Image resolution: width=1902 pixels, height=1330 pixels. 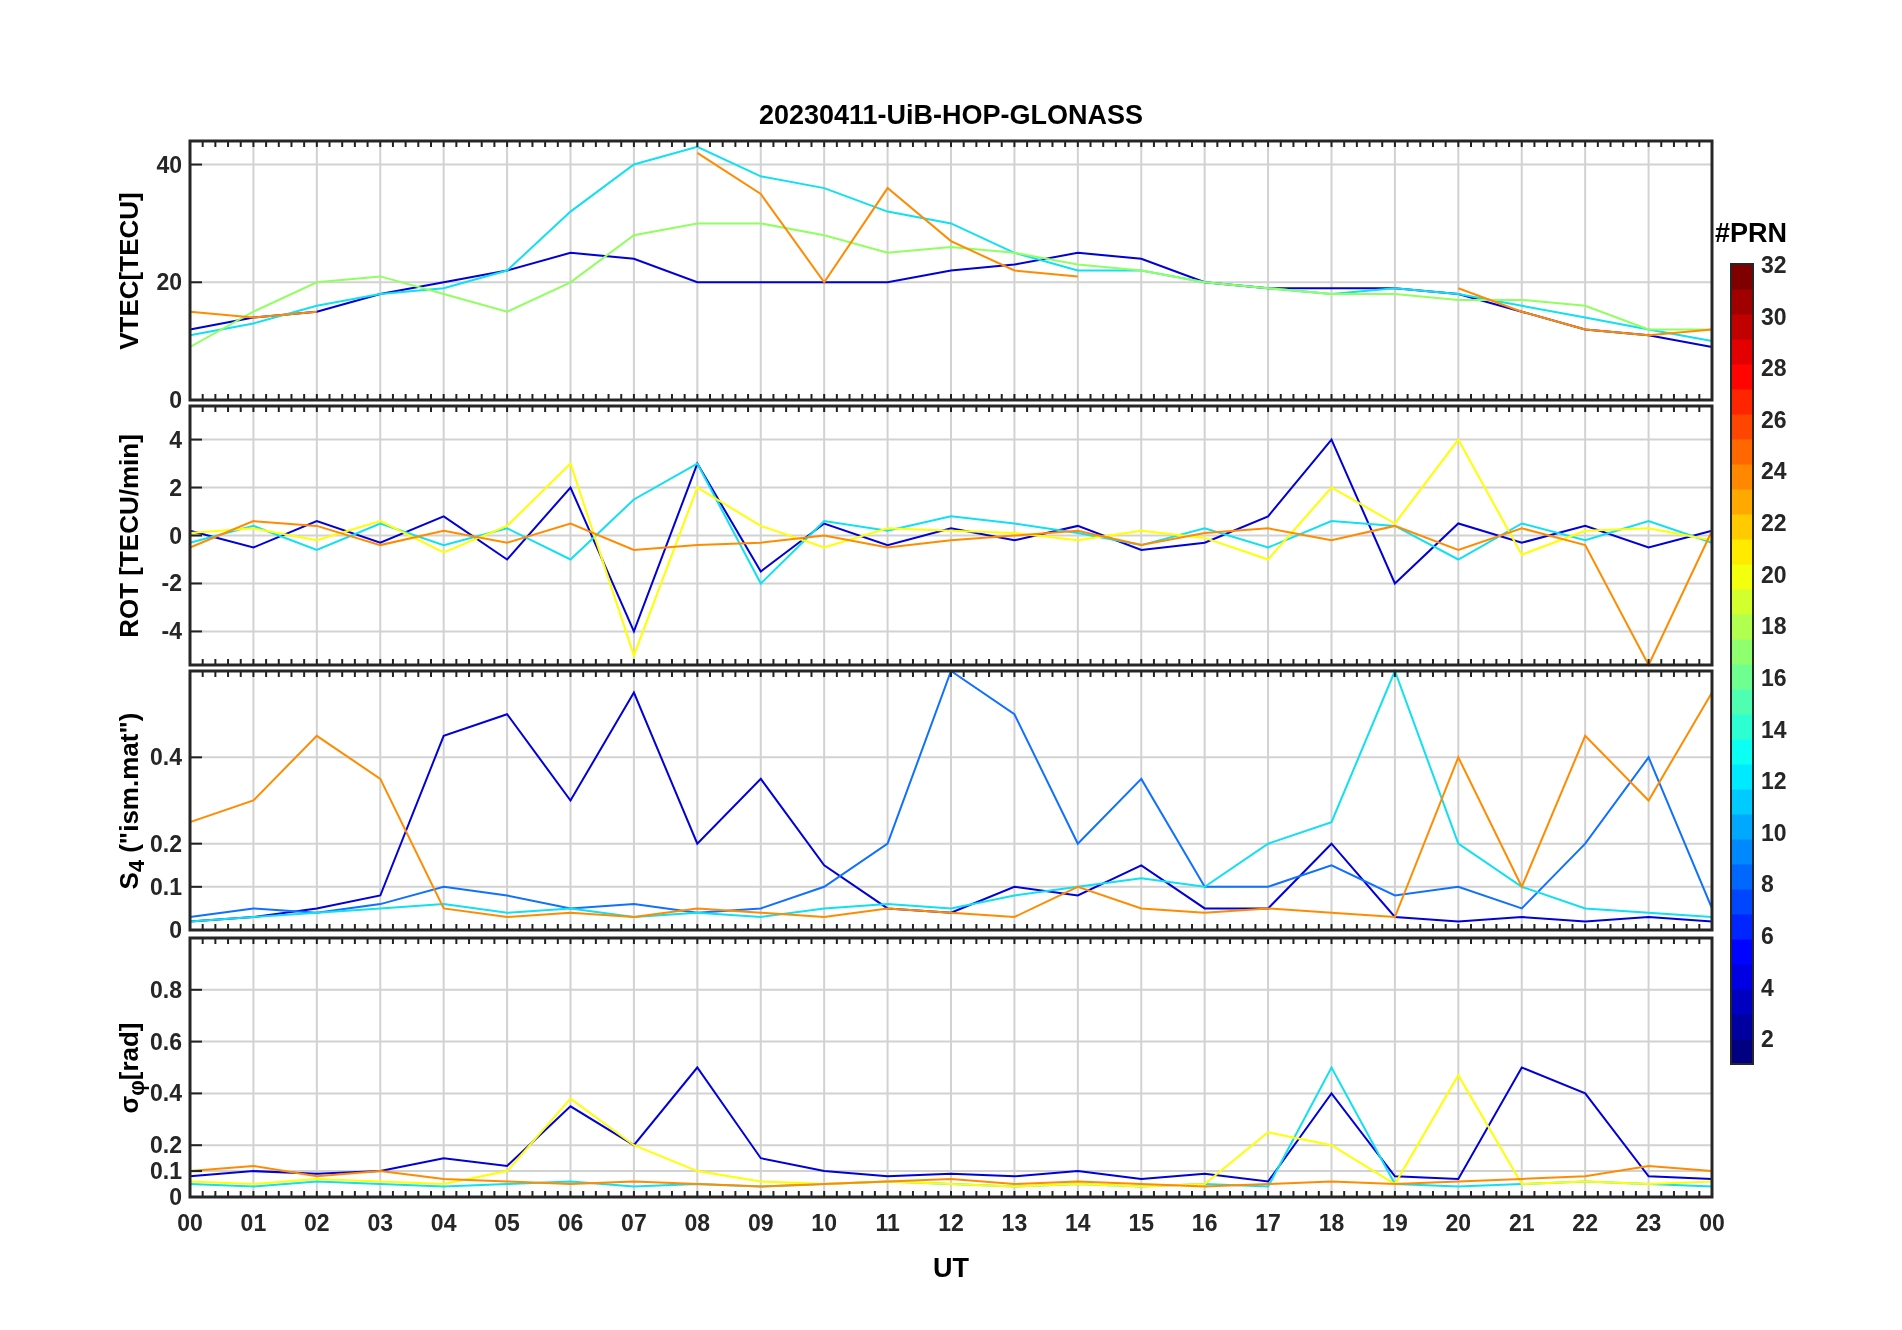 I want to click on tick-label: 11, so click(x=887, y=1223).